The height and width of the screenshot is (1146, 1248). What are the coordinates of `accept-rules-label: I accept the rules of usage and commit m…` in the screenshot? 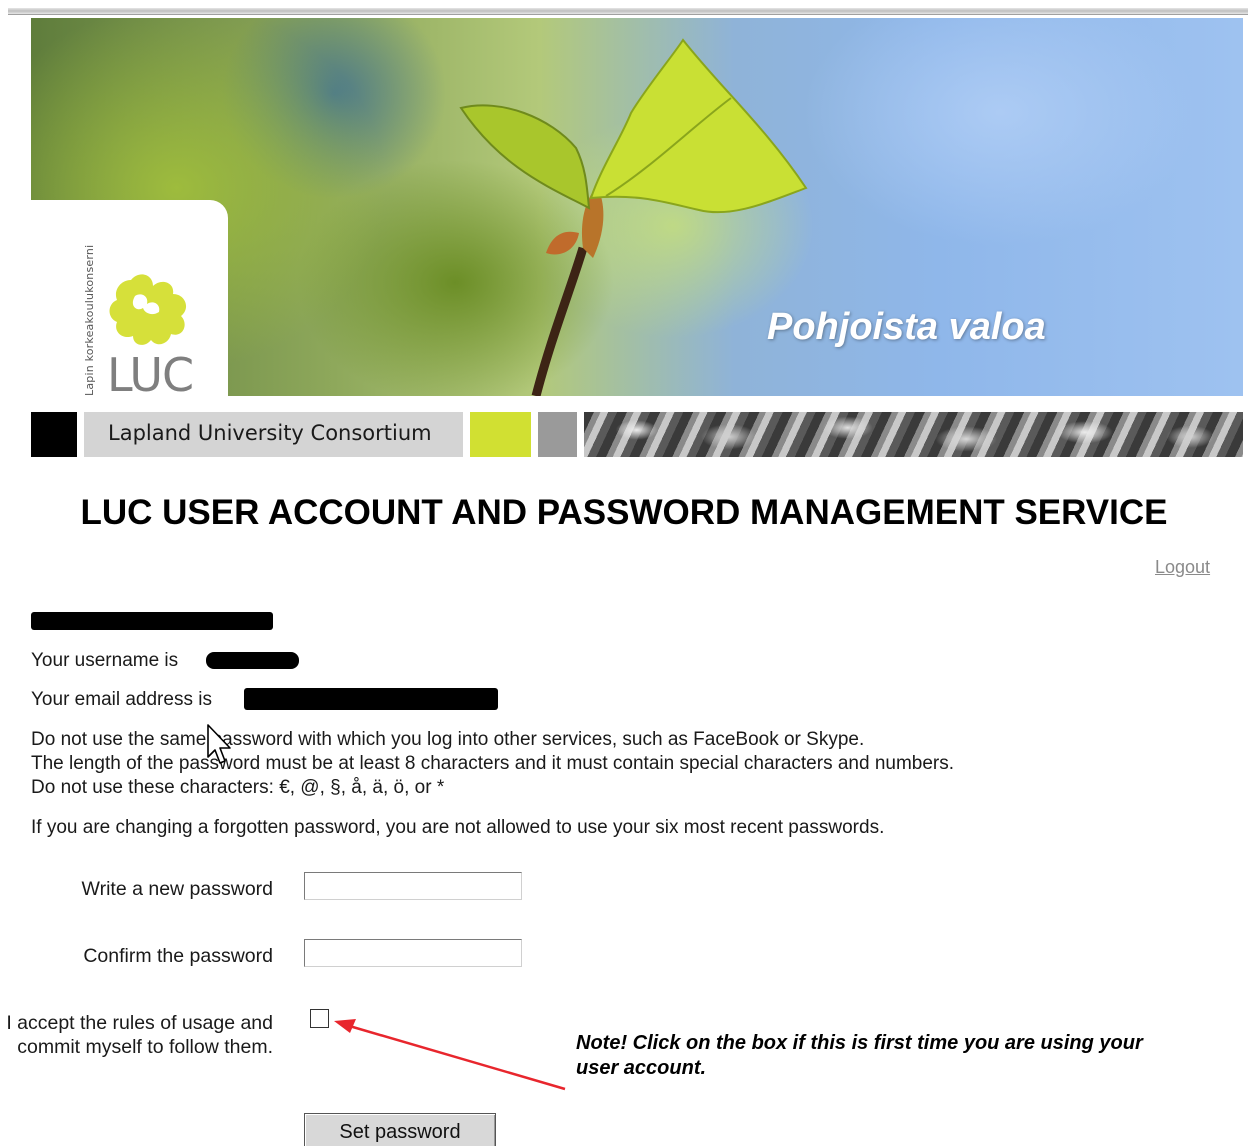 It's located at (139, 1035).